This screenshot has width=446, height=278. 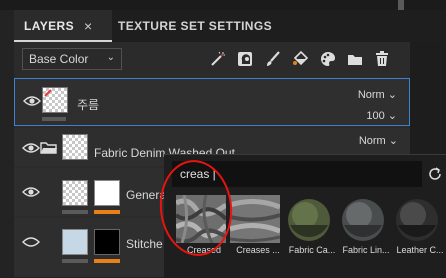 I want to click on wand-icon, so click(x=218, y=59).